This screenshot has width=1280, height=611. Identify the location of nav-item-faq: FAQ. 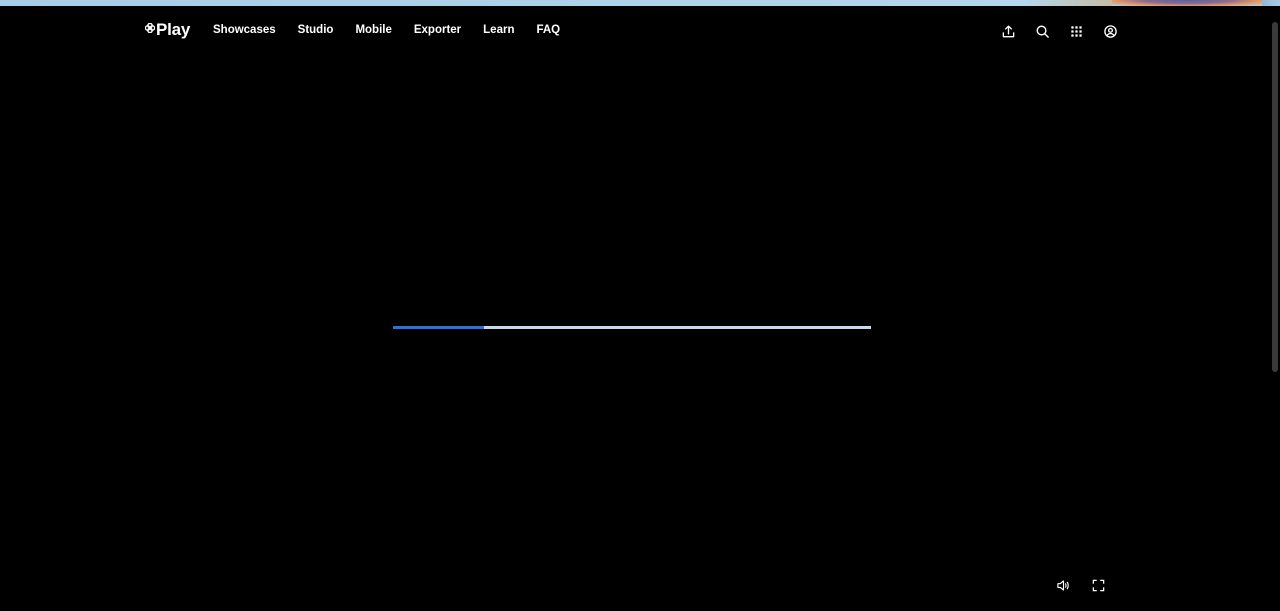
(548, 30).